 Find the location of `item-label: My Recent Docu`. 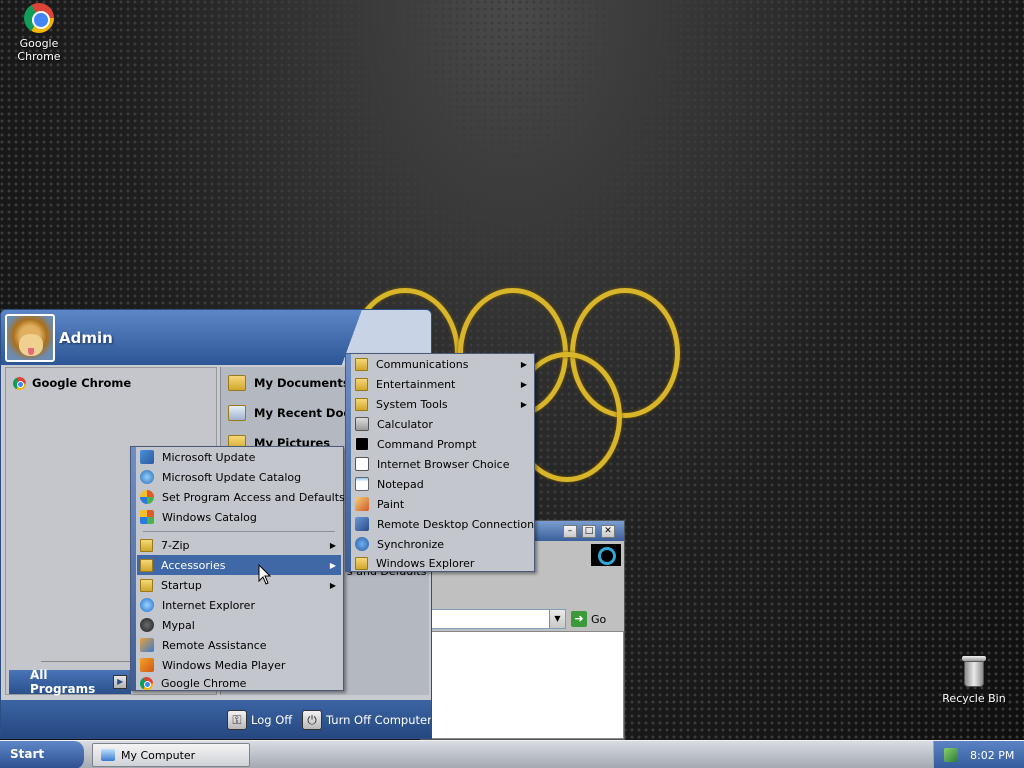

item-label: My Recent Docu is located at coordinates (306, 413).